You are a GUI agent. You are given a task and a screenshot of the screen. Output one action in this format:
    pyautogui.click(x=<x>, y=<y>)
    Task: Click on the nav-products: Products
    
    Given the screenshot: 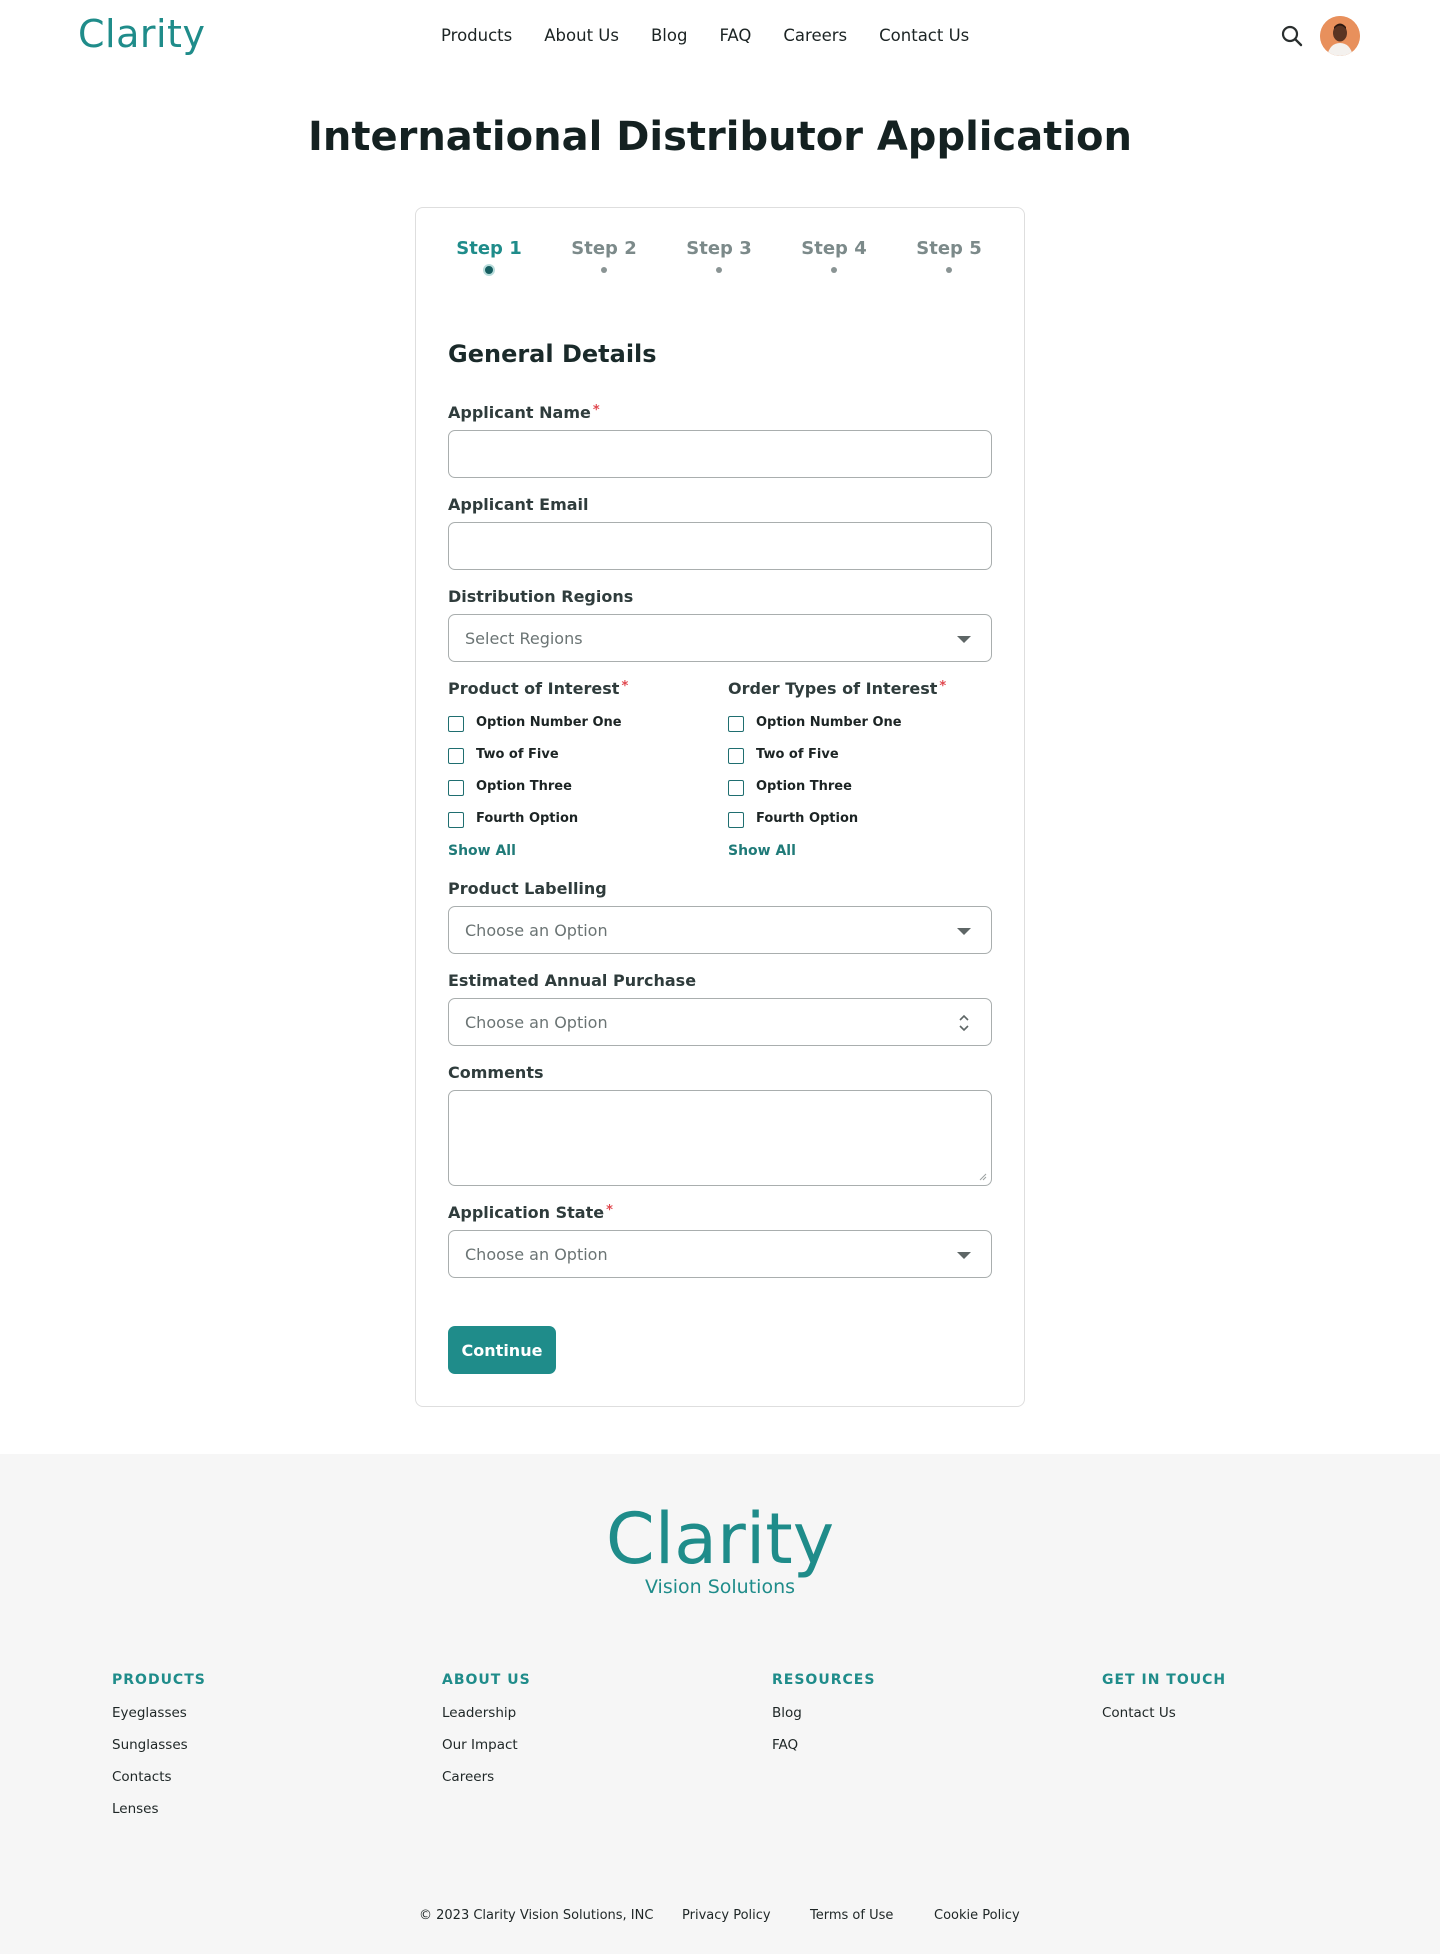 What is the action you would take?
    pyautogui.click(x=476, y=37)
    